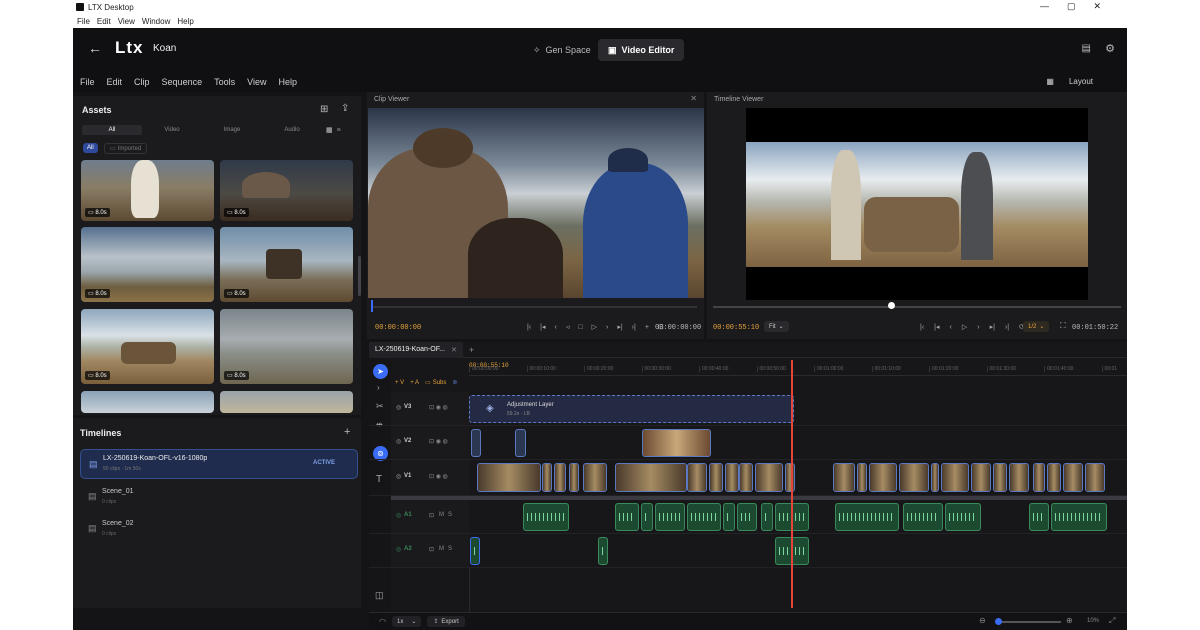 This screenshot has height=630, width=1200. What do you see at coordinates (580, 327) in the screenshot?
I see `stop-icon: □` at bounding box center [580, 327].